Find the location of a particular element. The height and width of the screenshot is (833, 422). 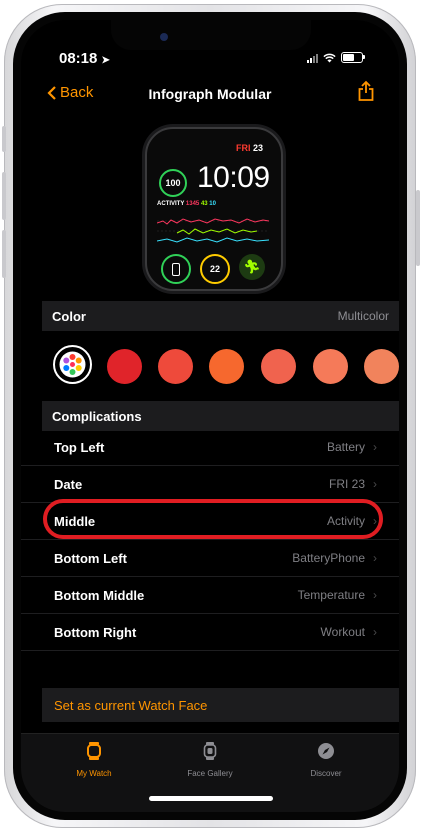

row-label: Bottom Middle is located at coordinates (99, 595).